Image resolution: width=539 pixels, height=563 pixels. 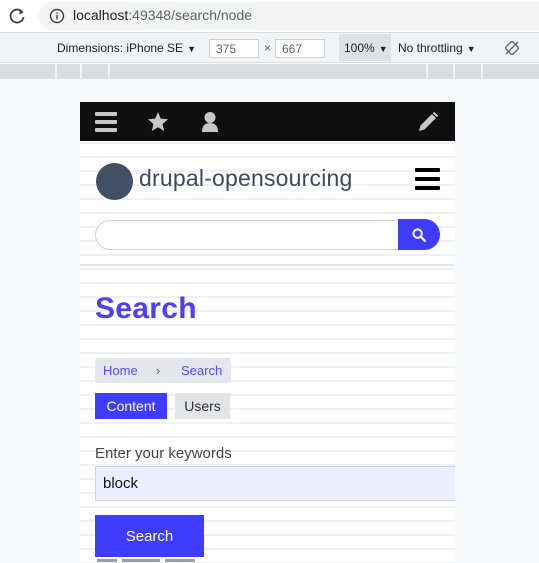 What do you see at coordinates (246, 235) in the screenshot?
I see `header-search-input` at bounding box center [246, 235].